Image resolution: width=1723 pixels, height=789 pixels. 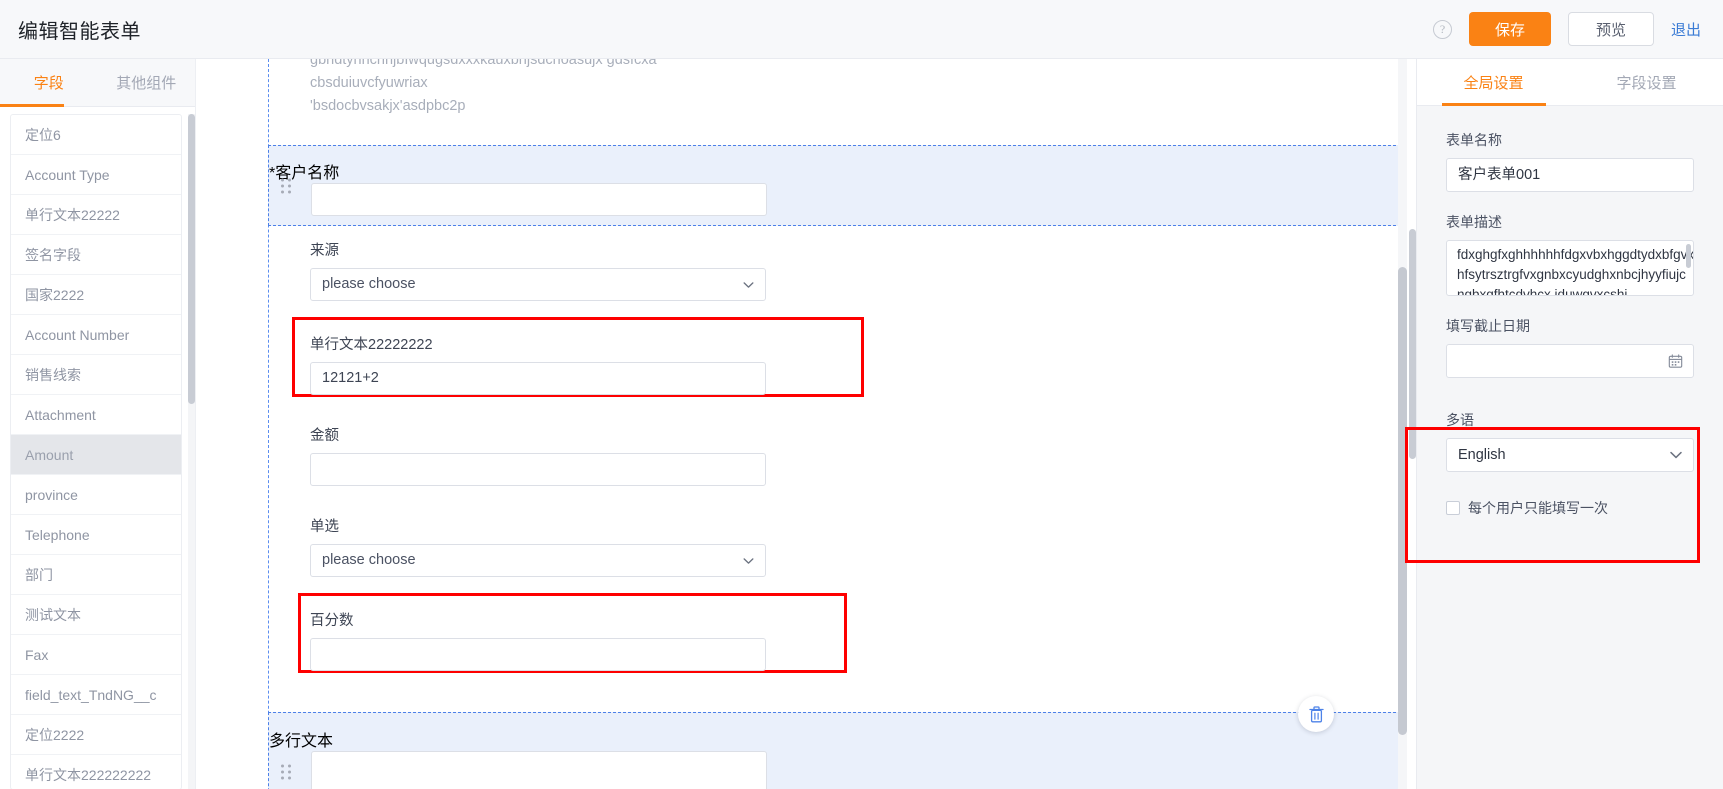 I want to click on field-block-source: 来源 please choose, so click(x=837, y=270).